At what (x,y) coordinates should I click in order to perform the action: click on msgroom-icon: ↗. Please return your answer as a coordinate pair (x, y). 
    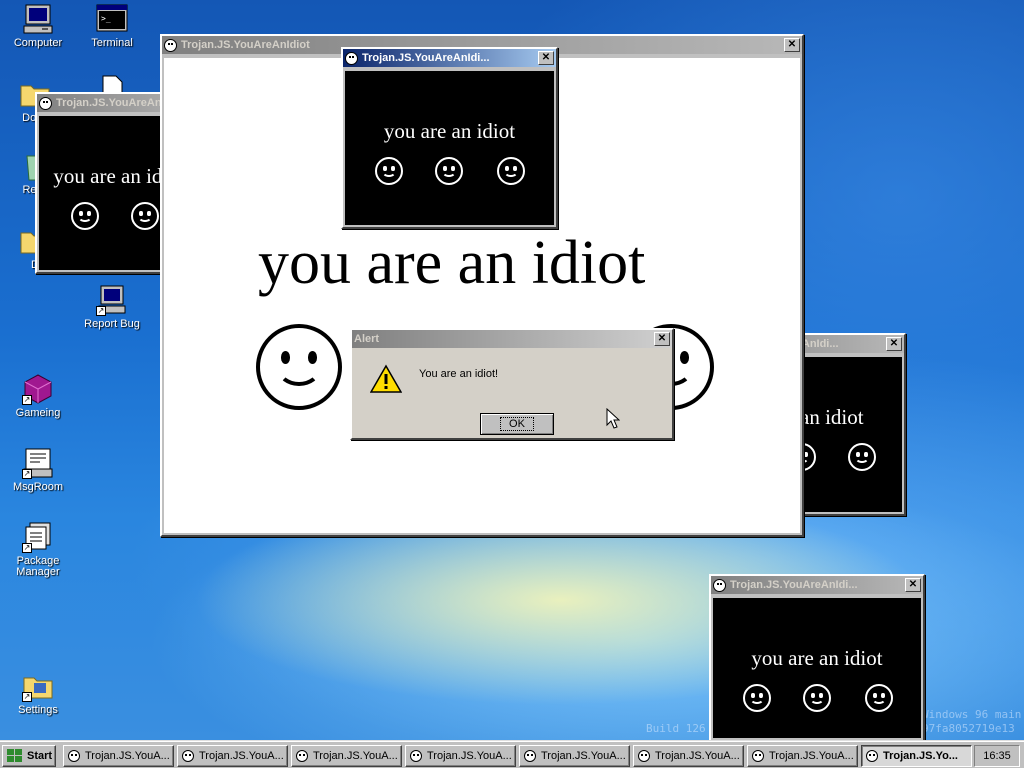
    Looking at the image, I should click on (38, 463).